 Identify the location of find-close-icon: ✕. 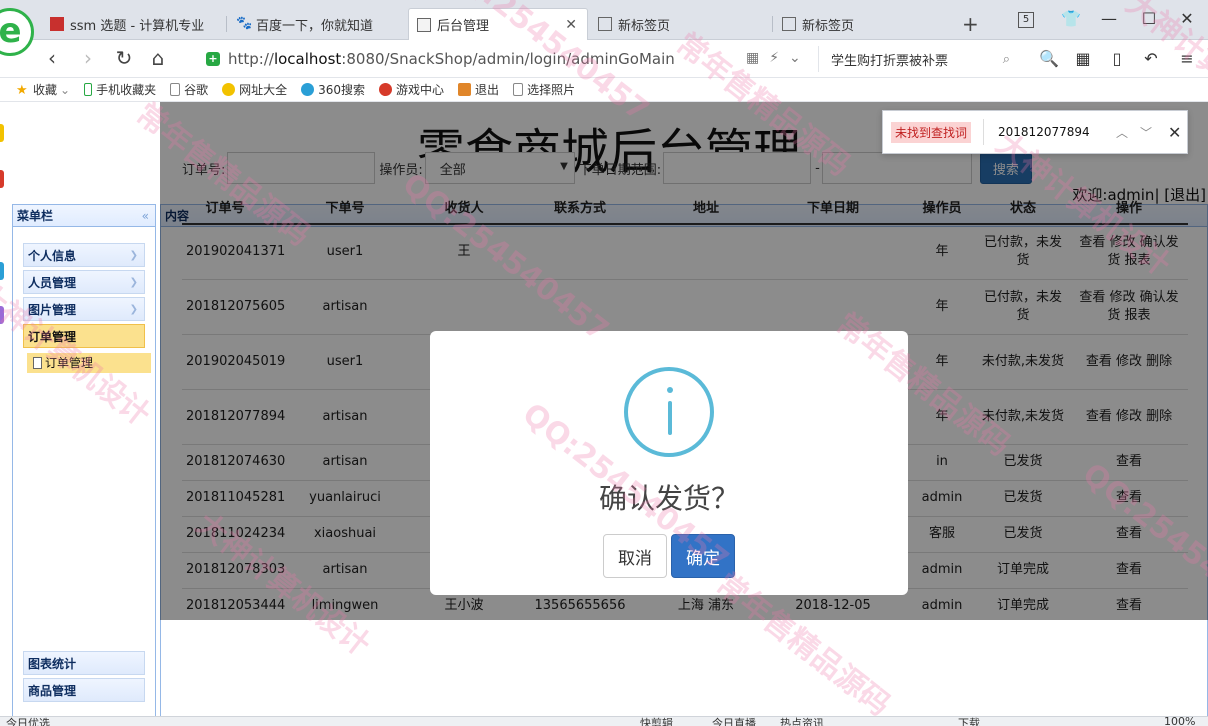
(1174, 132).